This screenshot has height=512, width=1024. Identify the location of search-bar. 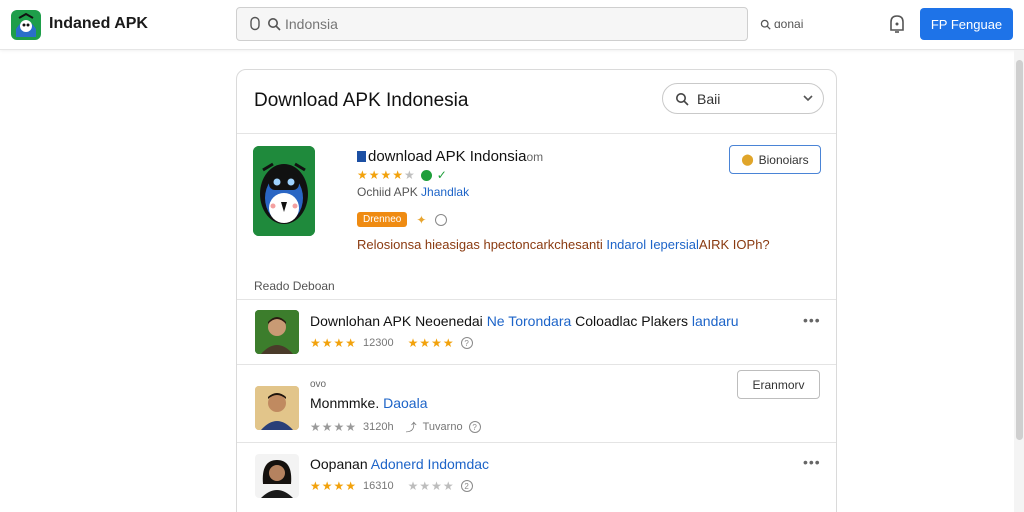
(492, 24).